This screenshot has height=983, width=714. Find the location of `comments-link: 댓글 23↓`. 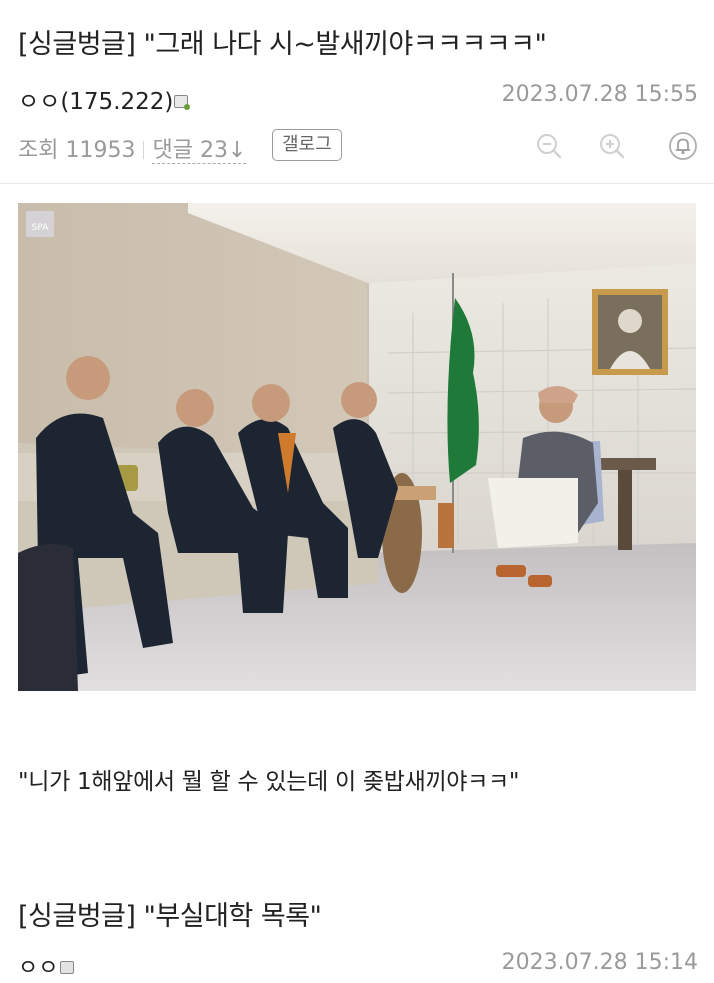

comments-link: 댓글 23↓ is located at coordinates (199, 151).